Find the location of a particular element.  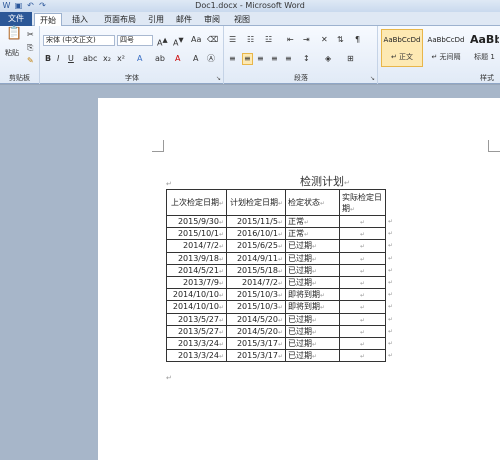

highlight-icon: ab is located at coordinates (160, 59).